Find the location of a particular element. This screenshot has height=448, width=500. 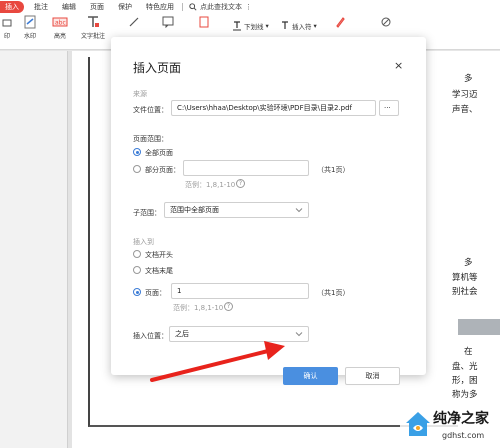

site-watermark: 纯净之家 gdhst.com is located at coordinates (450, 427).